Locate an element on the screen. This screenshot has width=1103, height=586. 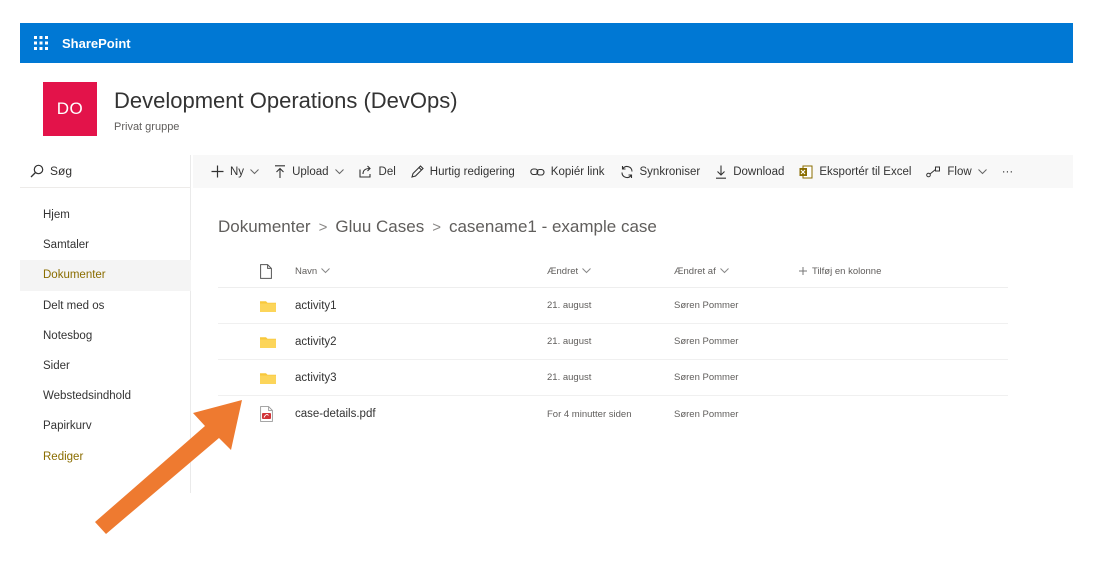
upload-label: Upload is located at coordinates (310, 171).